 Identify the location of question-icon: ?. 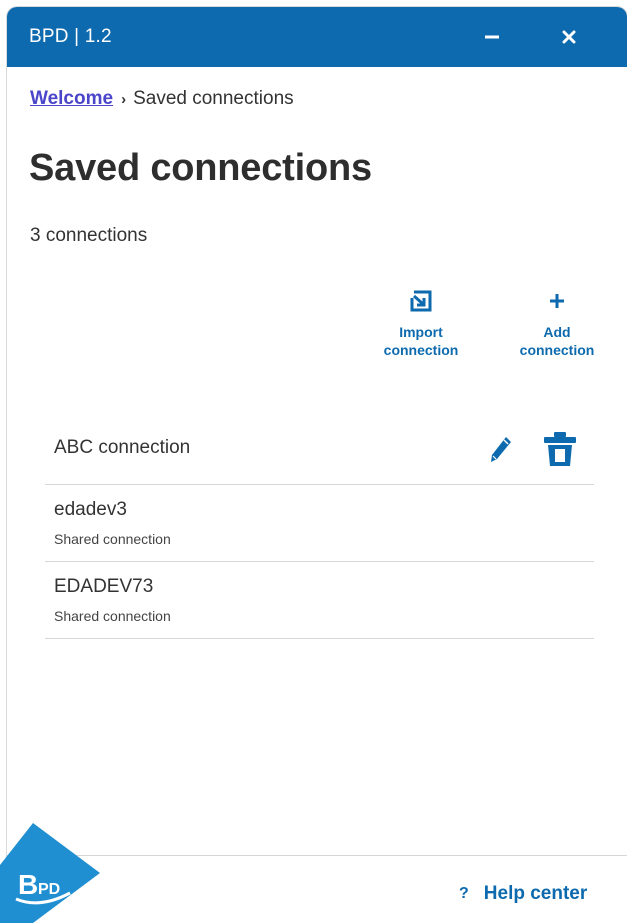
(464, 893).